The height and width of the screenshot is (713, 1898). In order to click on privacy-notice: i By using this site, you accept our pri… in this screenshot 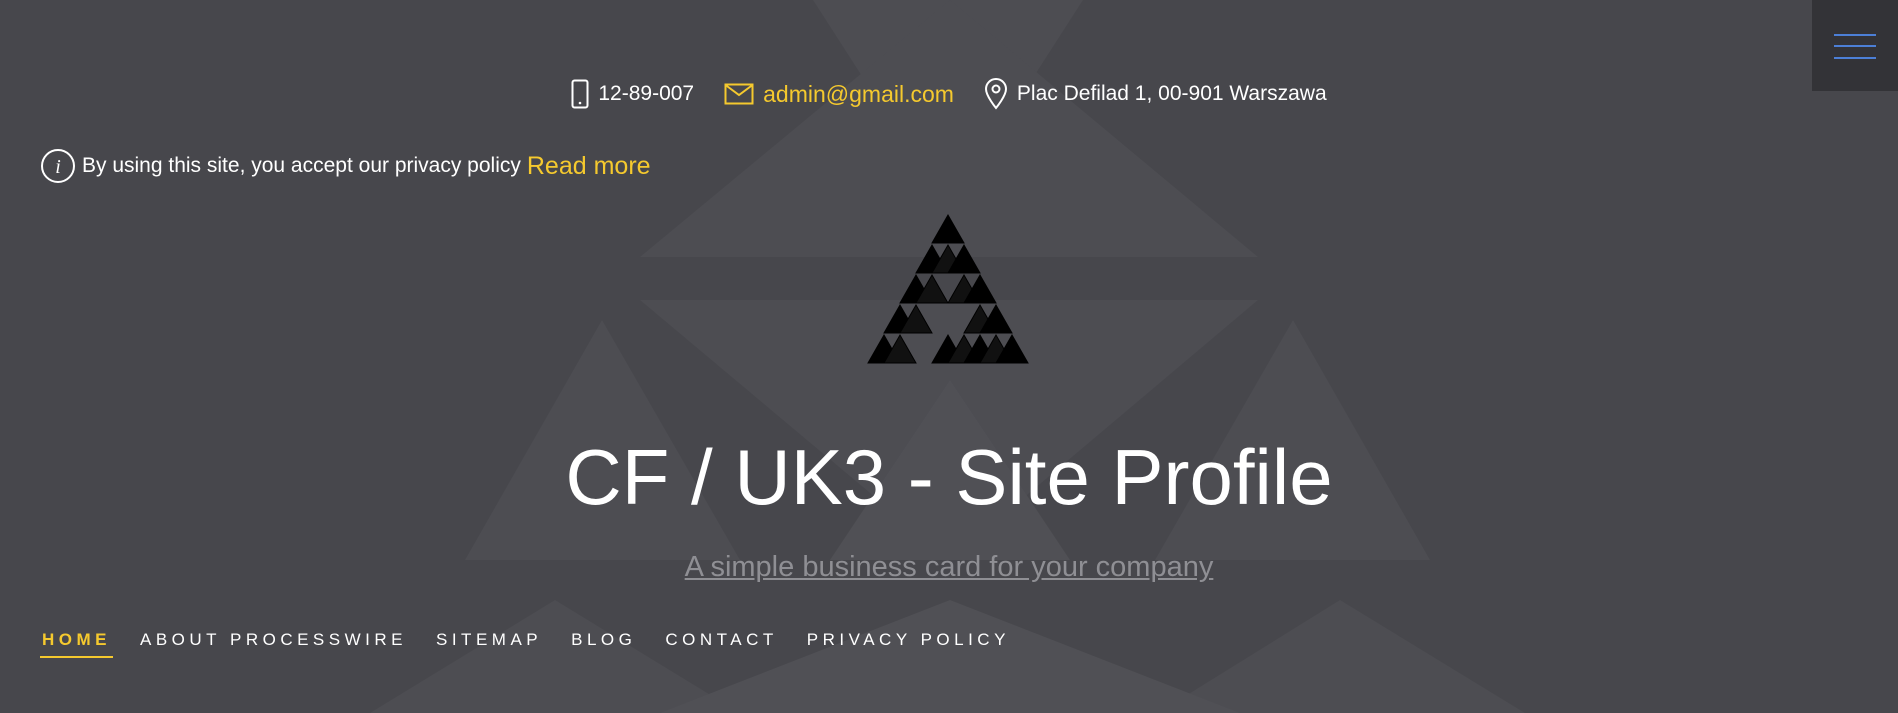, I will do `click(345, 166)`.